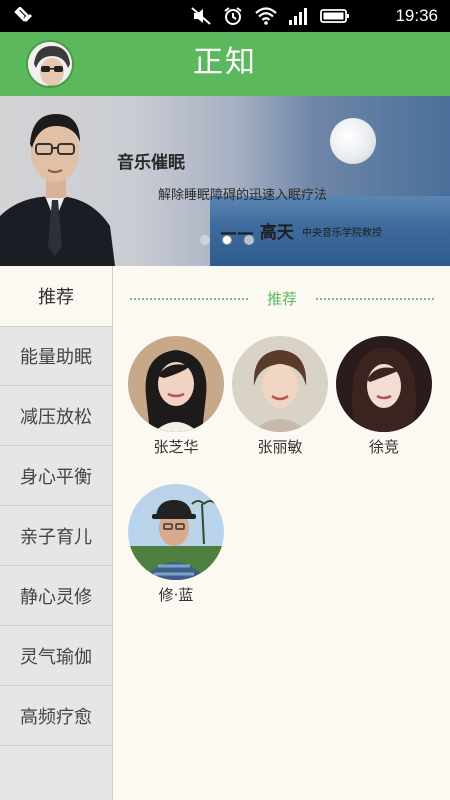  I want to click on sidebar-item-label: 推荐, so click(56, 297).